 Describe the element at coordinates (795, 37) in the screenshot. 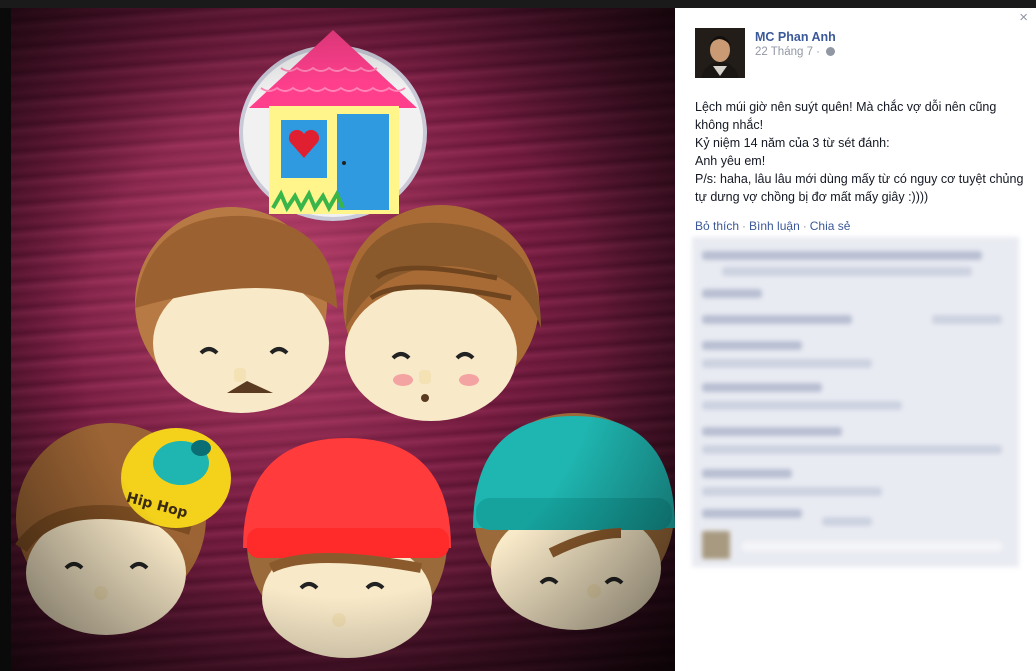

I see `author-name: MC Phan Anh` at that location.